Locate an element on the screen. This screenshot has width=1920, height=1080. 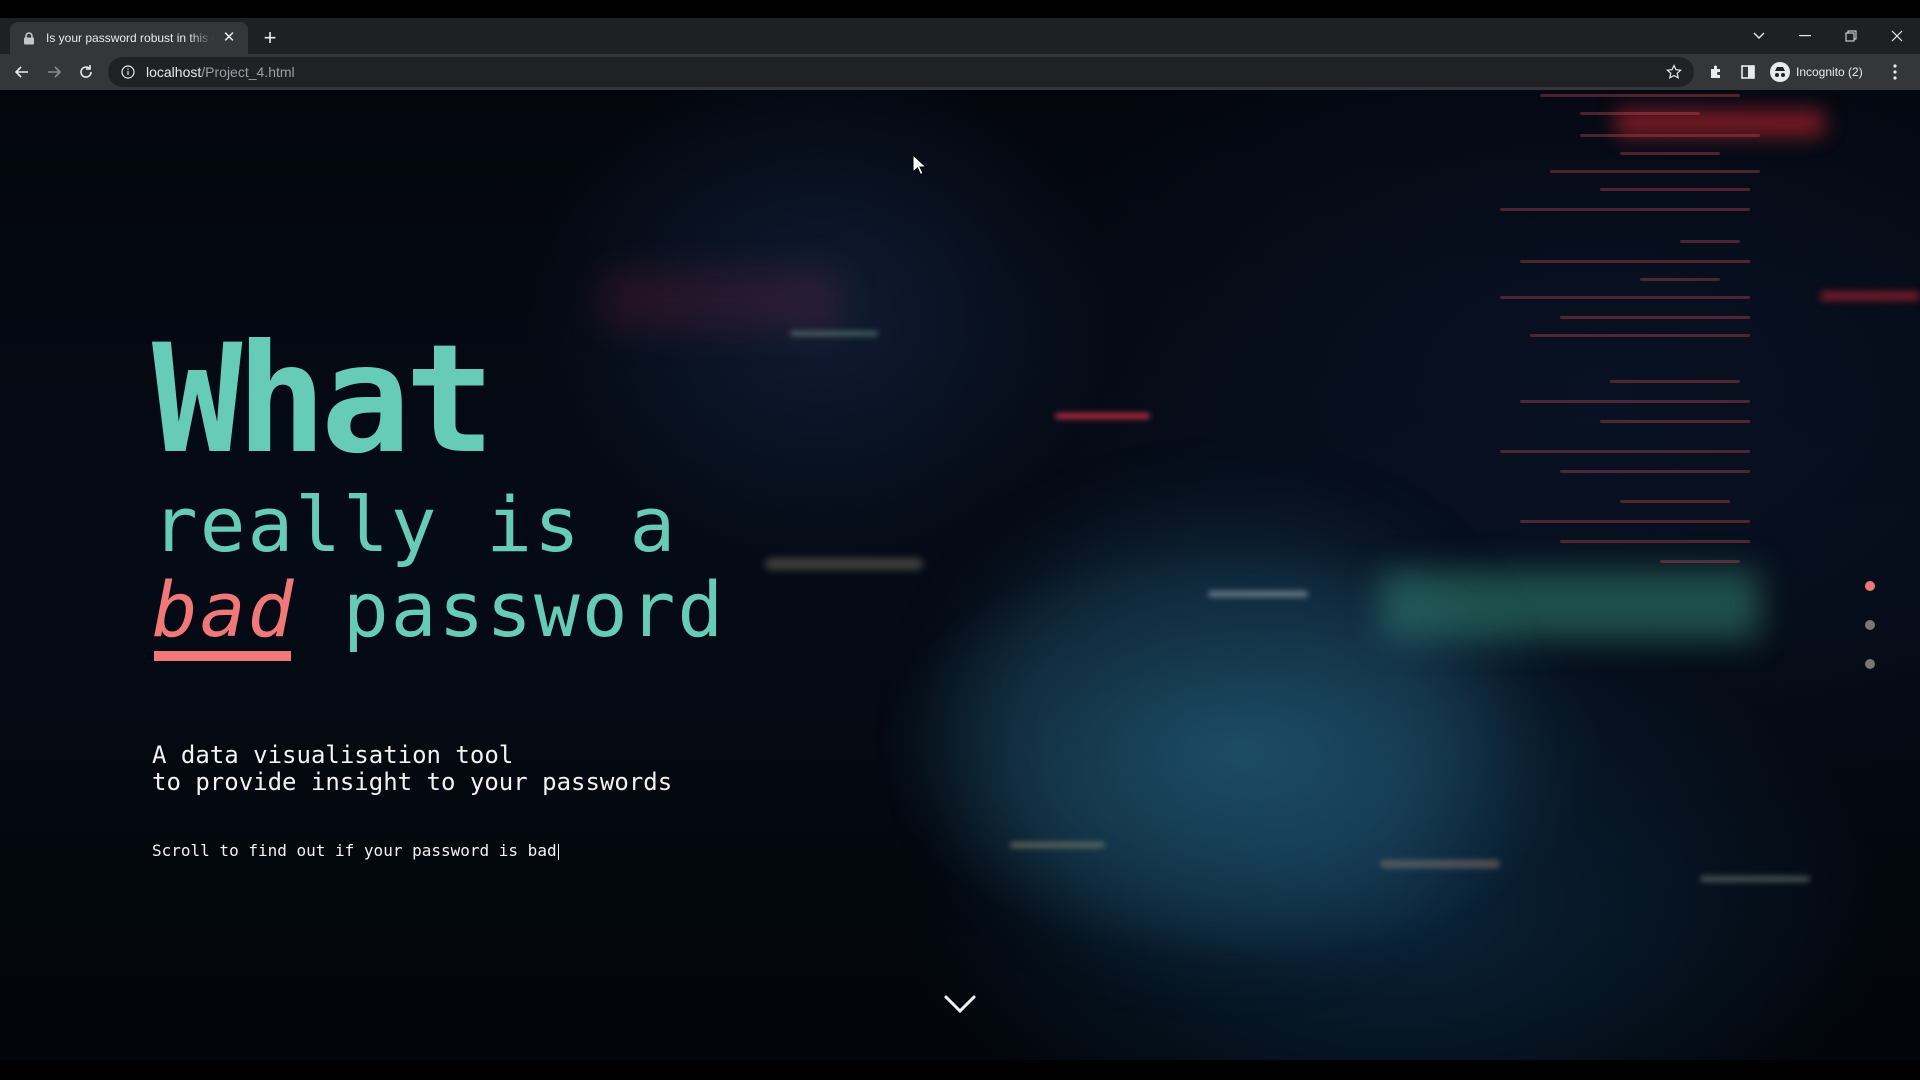
background-code-text is located at coordinates (1610, 390).